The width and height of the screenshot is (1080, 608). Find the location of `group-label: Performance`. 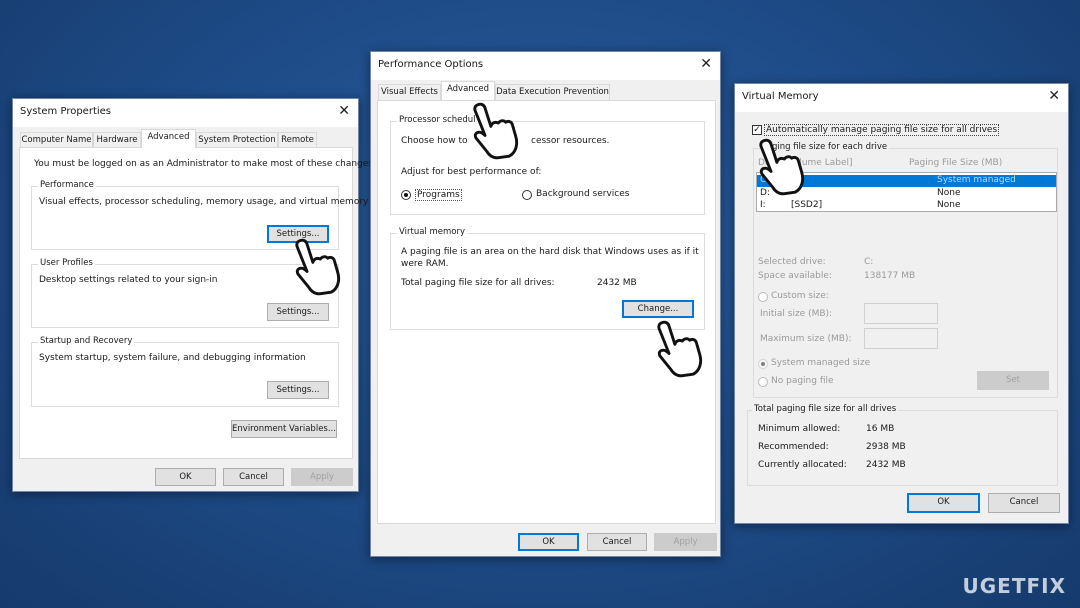

group-label: Performance is located at coordinates (67, 185).